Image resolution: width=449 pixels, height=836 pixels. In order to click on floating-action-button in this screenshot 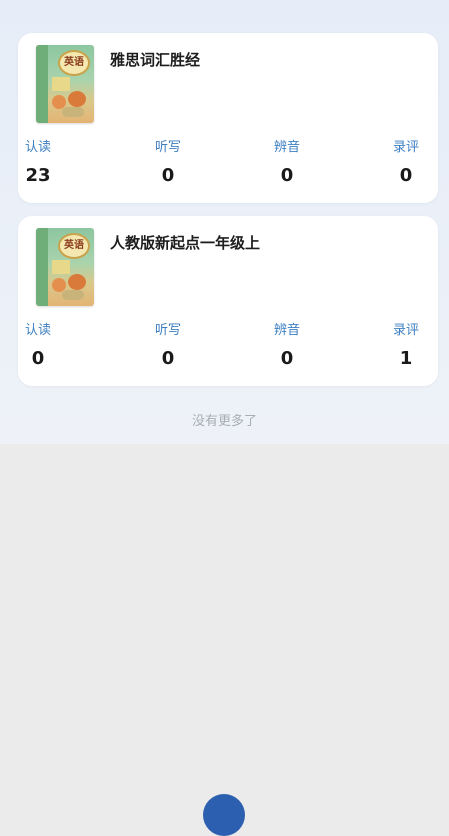, I will do `click(224, 815)`.